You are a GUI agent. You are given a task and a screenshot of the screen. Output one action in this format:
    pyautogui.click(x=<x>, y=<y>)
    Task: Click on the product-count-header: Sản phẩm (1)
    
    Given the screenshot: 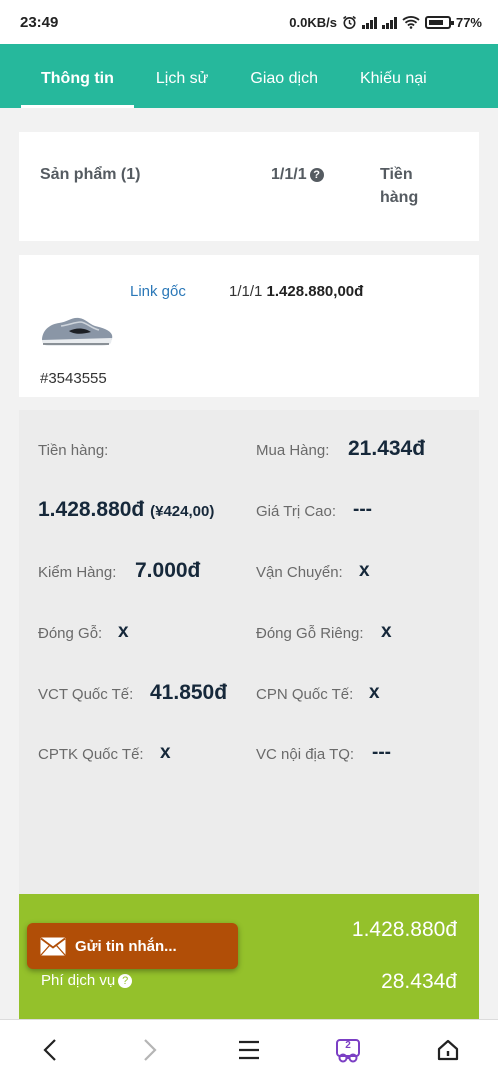 What is the action you would take?
    pyautogui.click(x=90, y=174)
    